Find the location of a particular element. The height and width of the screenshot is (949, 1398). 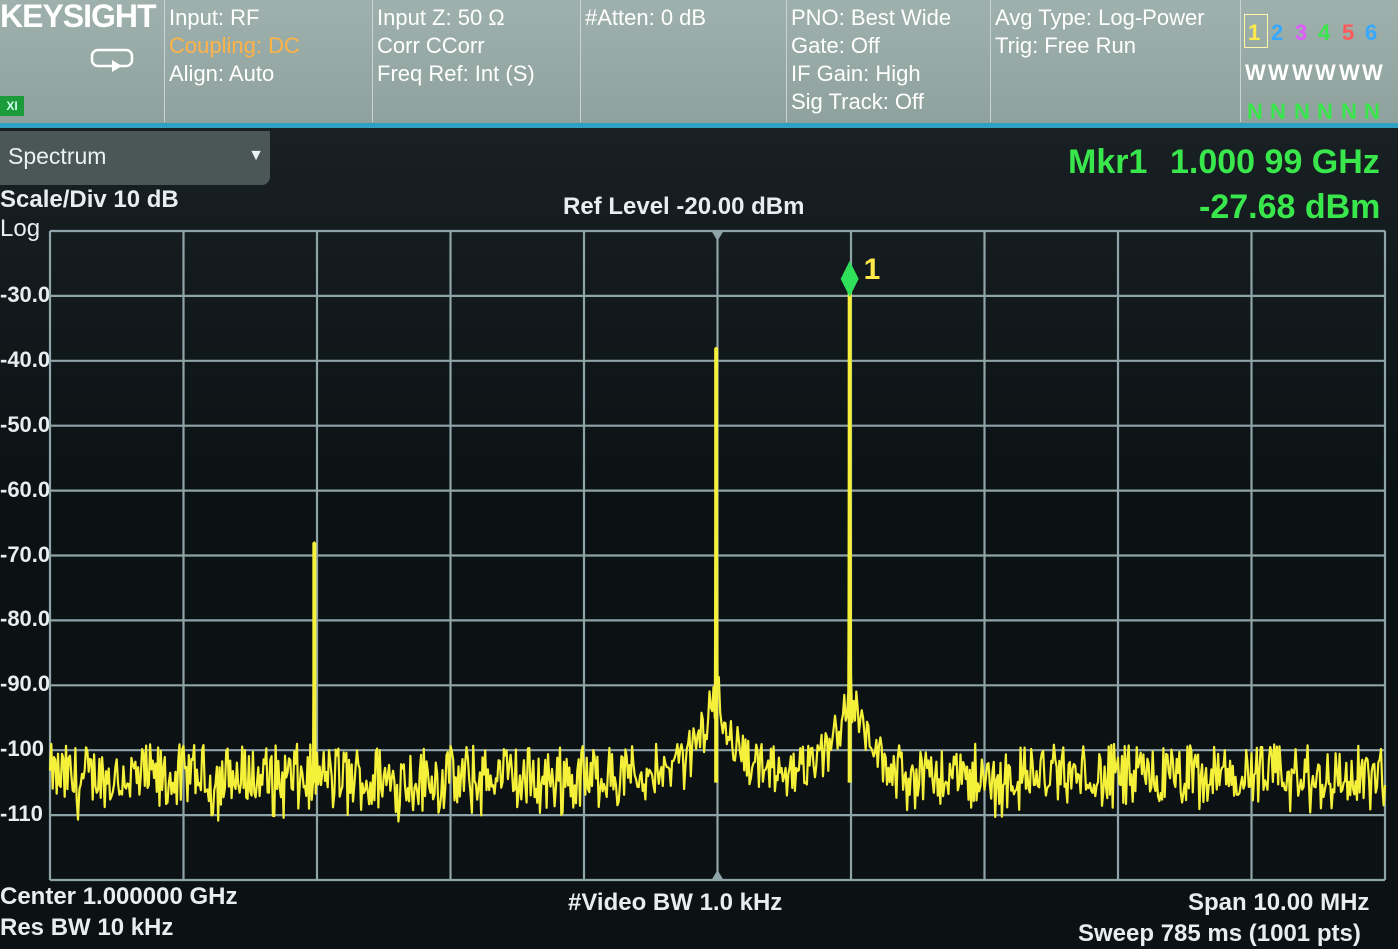

sweep-label: Sweep 785 ms (1001 pts) is located at coordinates (1219, 933).